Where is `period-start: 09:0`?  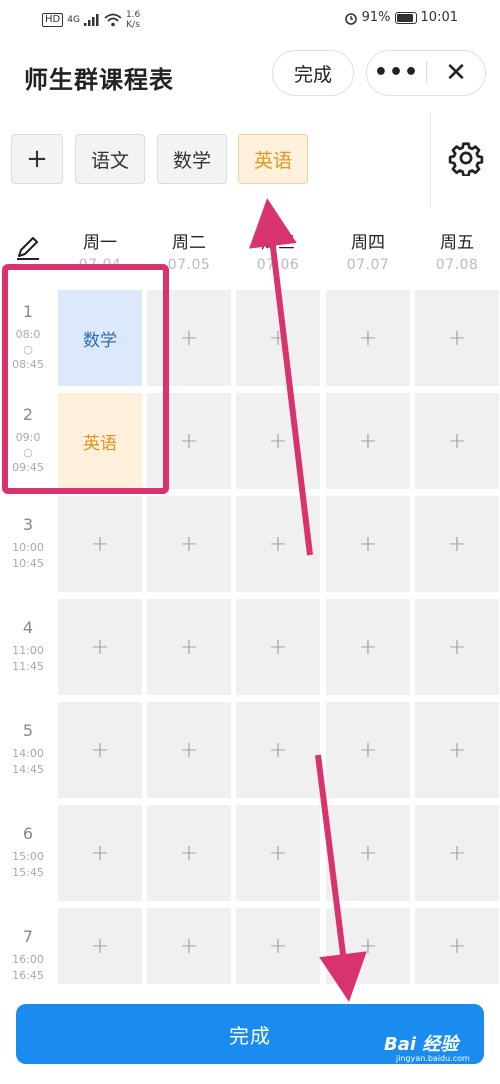 period-start: 09:0 is located at coordinates (28, 437).